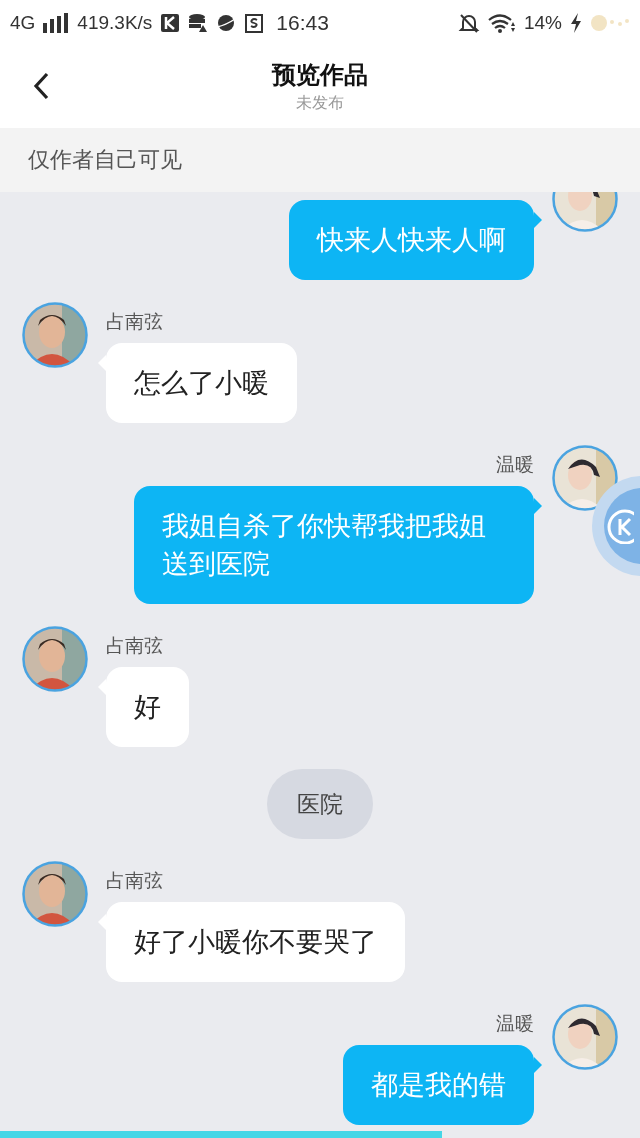 This screenshot has width=640, height=1138. I want to click on clock: 16:43, so click(302, 22).